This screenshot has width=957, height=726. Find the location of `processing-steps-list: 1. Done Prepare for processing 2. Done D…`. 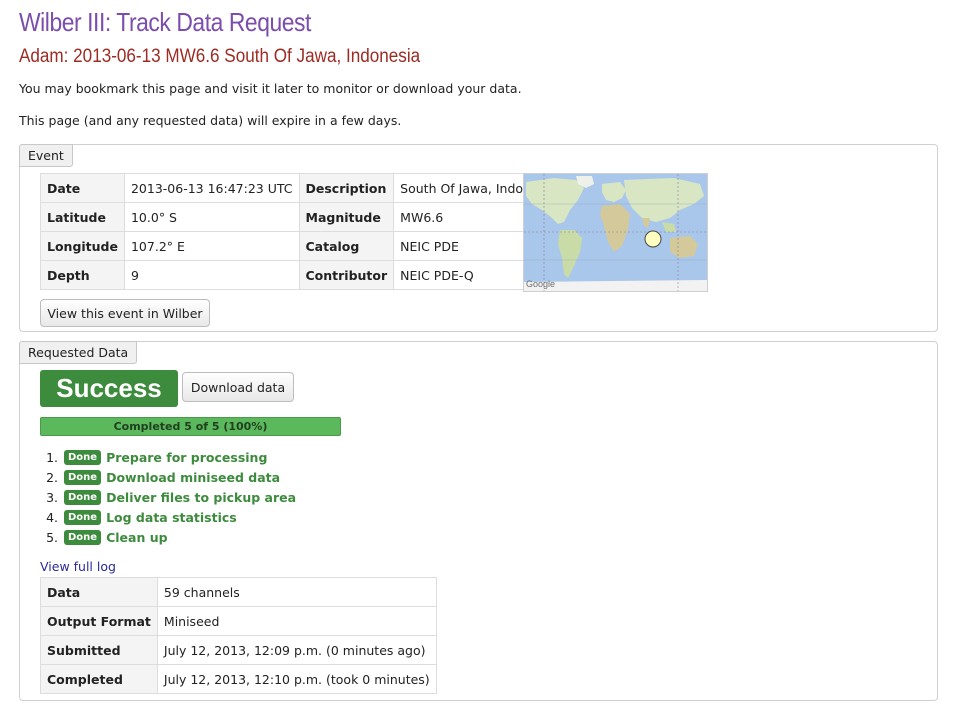

processing-steps-list: 1. Done Prepare for processing 2. Done D… is located at coordinates (168, 497).